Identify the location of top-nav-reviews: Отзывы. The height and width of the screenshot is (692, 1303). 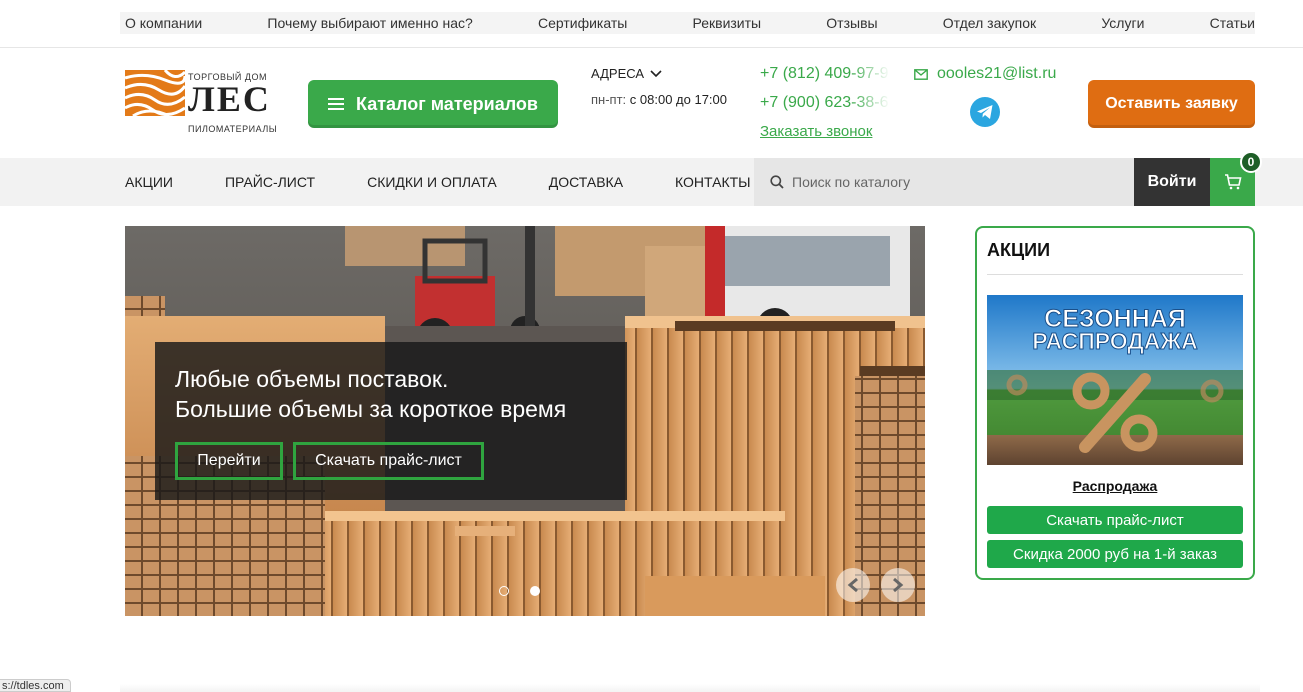
(851, 23).